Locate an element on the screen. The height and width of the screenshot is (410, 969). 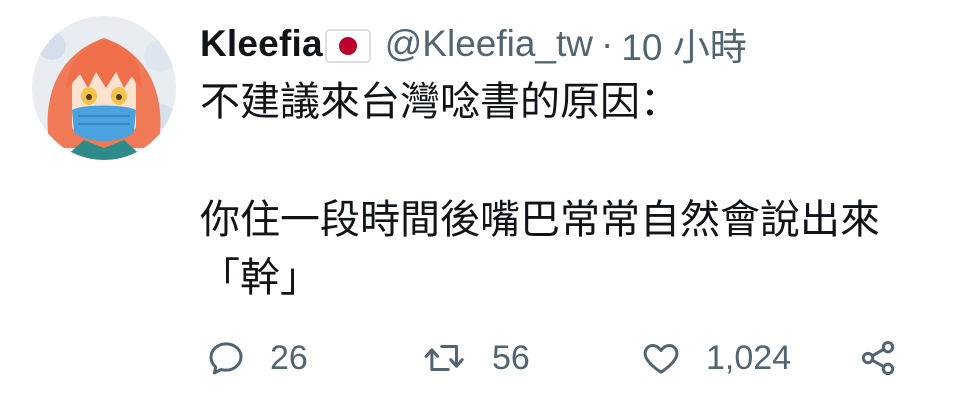
tweet-text-line-2: 你住一段時間後嘴巴常常自然會說出來 is located at coordinates (540, 220).